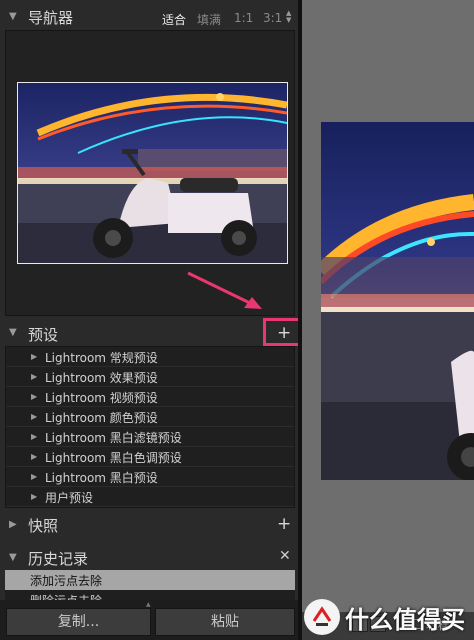 The image size is (474, 640). I want to click on preset-folder-item: ▶ Lightroom 效果预设, so click(150, 377).